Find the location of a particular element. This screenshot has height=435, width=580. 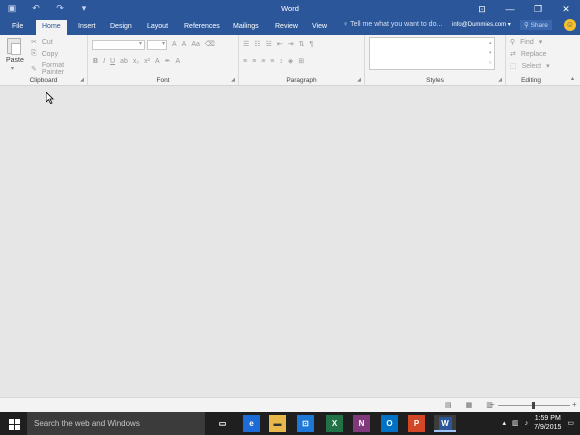

decrease-indent-icon: ⇤ is located at coordinates (280, 44).